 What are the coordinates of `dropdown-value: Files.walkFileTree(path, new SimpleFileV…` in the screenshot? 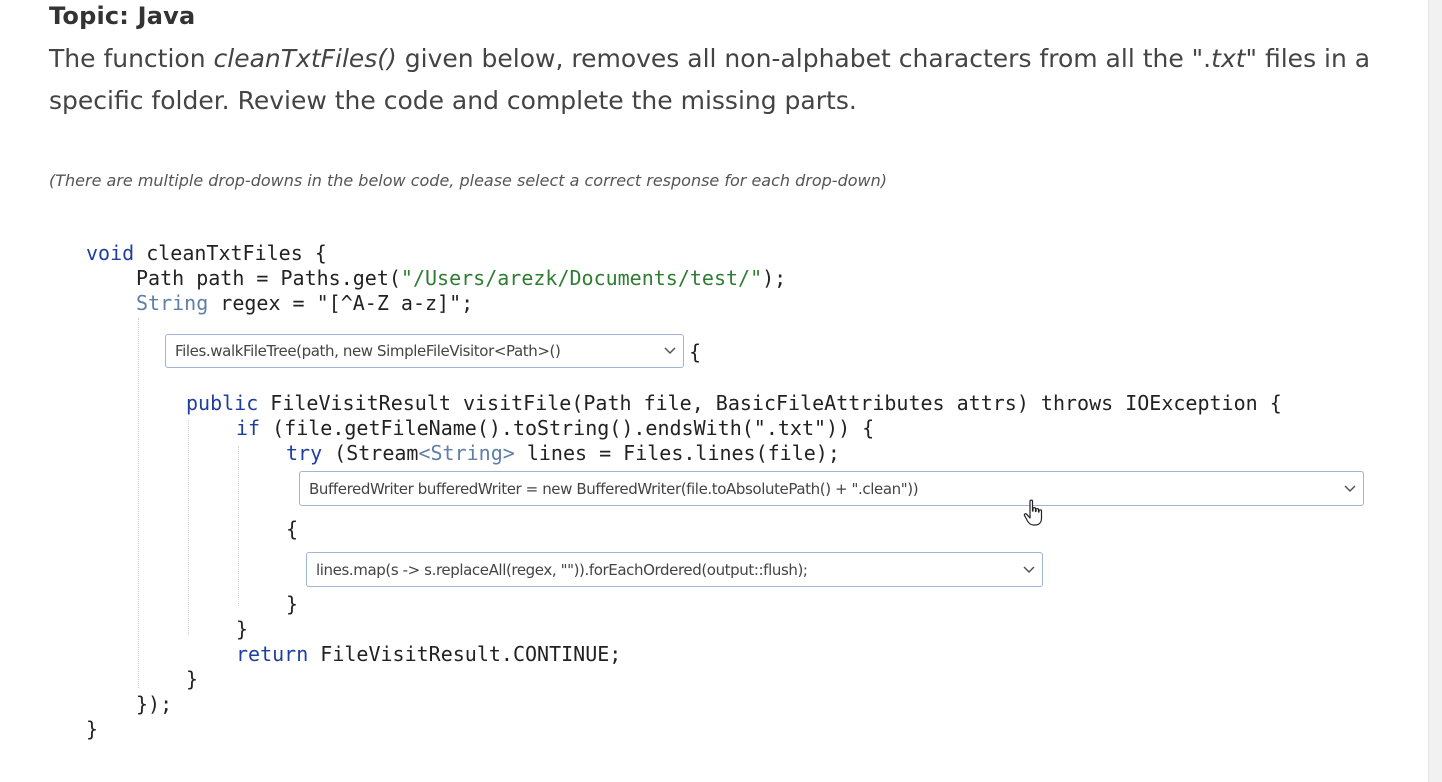 It's located at (368, 351).